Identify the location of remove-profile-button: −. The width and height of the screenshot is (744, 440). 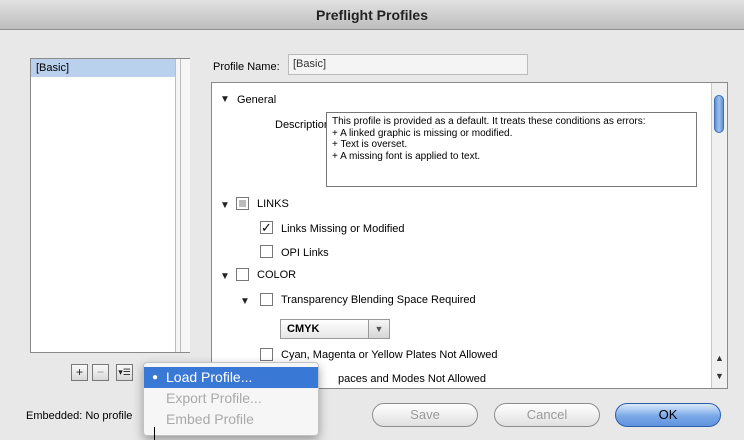
(100, 372).